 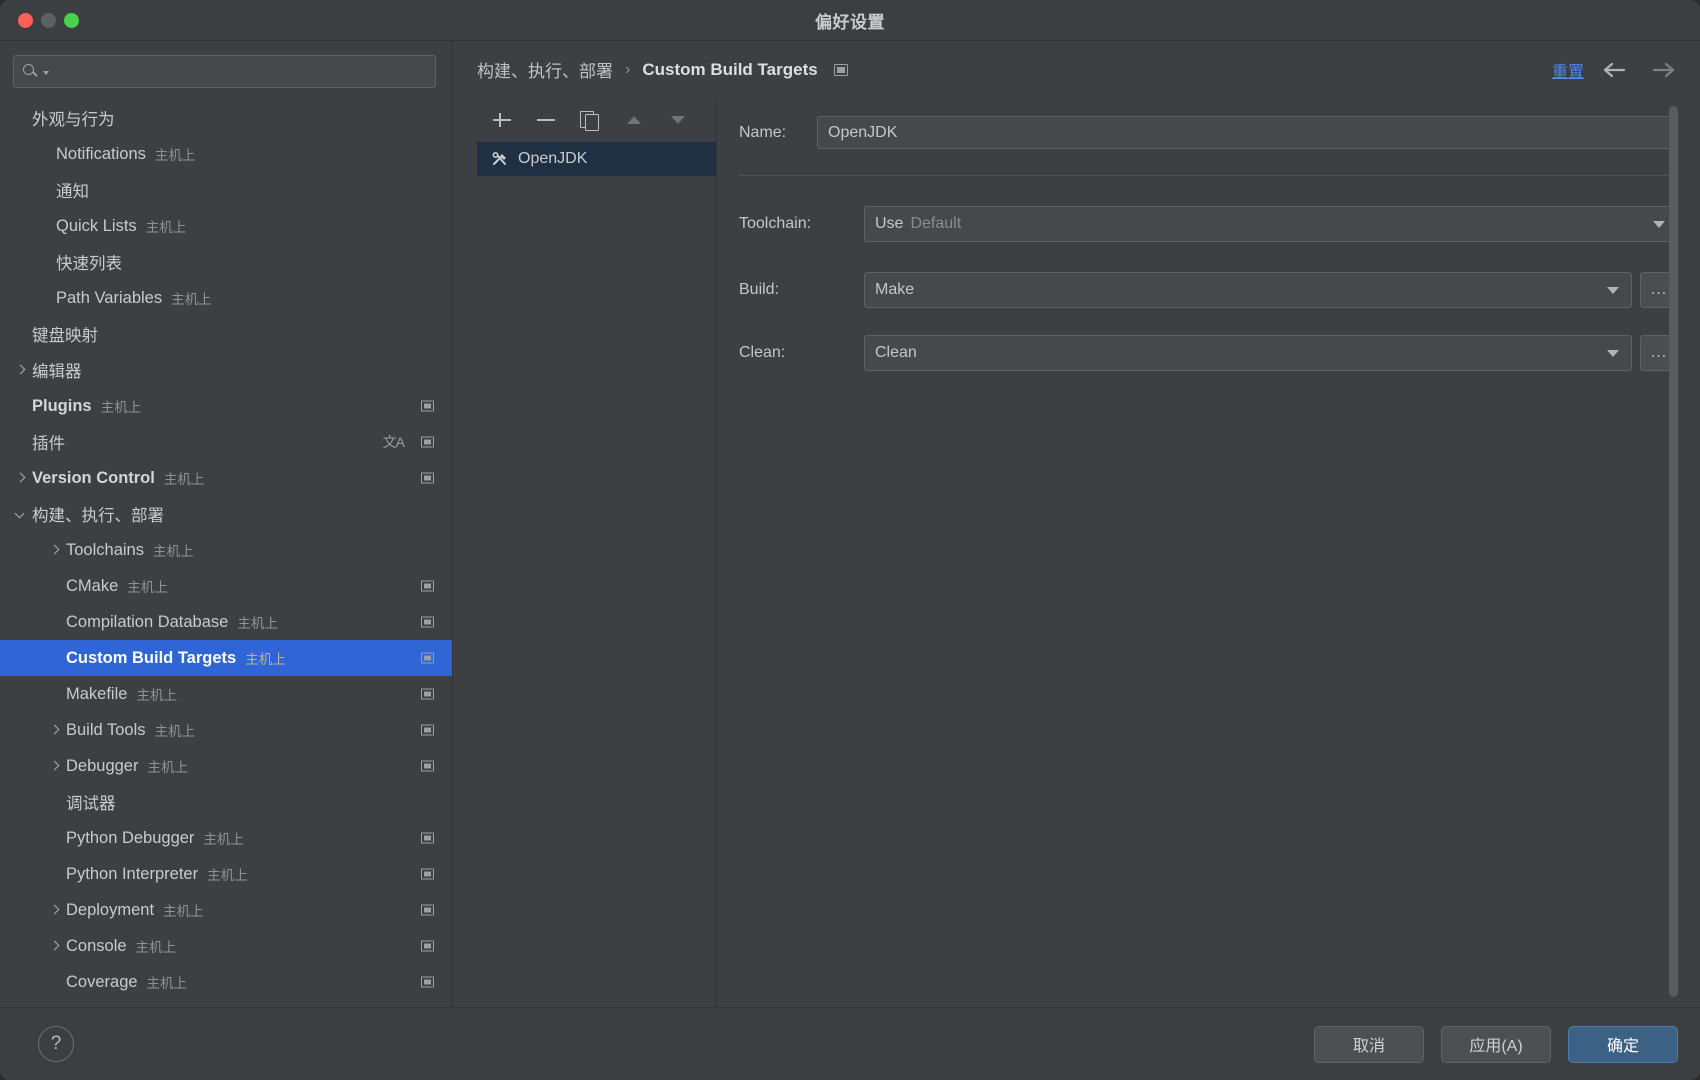 I want to click on copy-icon, so click(x=590, y=120).